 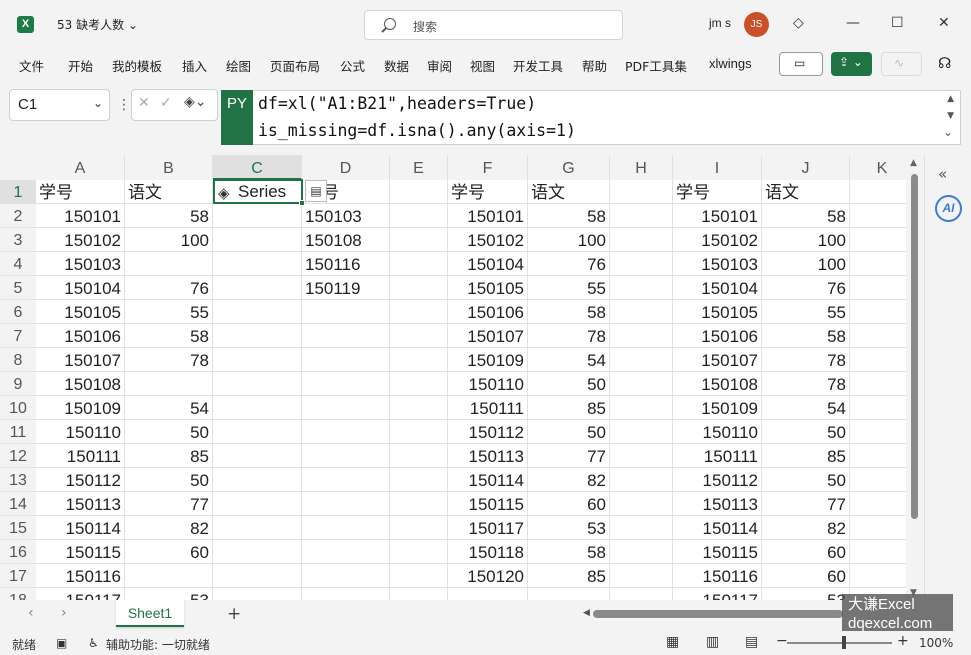 What do you see at coordinates (18, 504) in the screenshot?
I see `row-header: 14` at bounding box center [18, 504].